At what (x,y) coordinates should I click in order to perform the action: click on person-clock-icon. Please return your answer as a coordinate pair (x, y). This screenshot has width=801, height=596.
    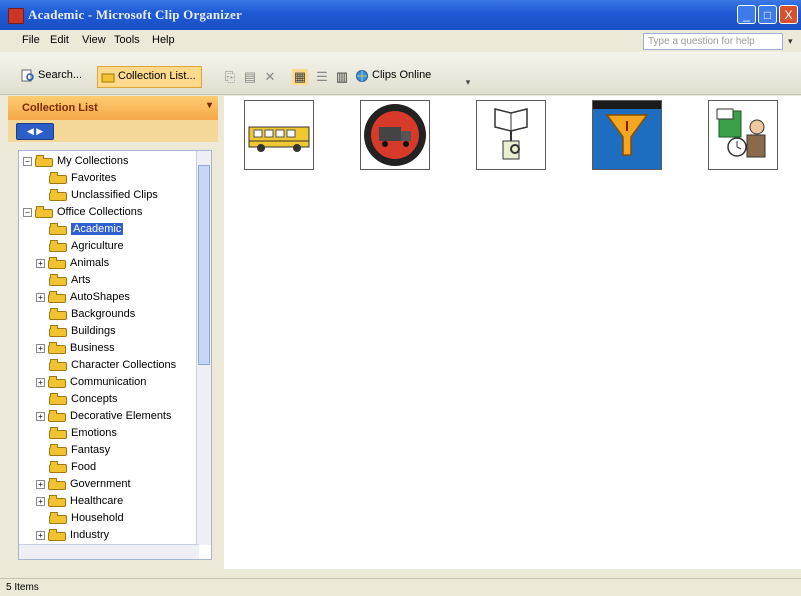
    Looking at the image, I should click on (741, 133).